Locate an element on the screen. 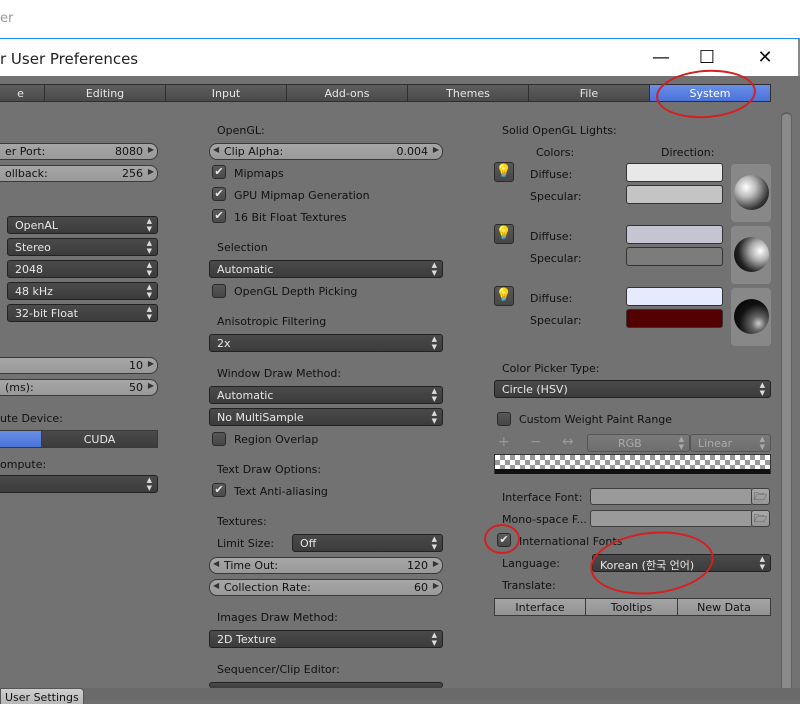 Image resolution: width=800 pixels, height=704 pixels. light-1-direction is located at coordinates (751, 193).